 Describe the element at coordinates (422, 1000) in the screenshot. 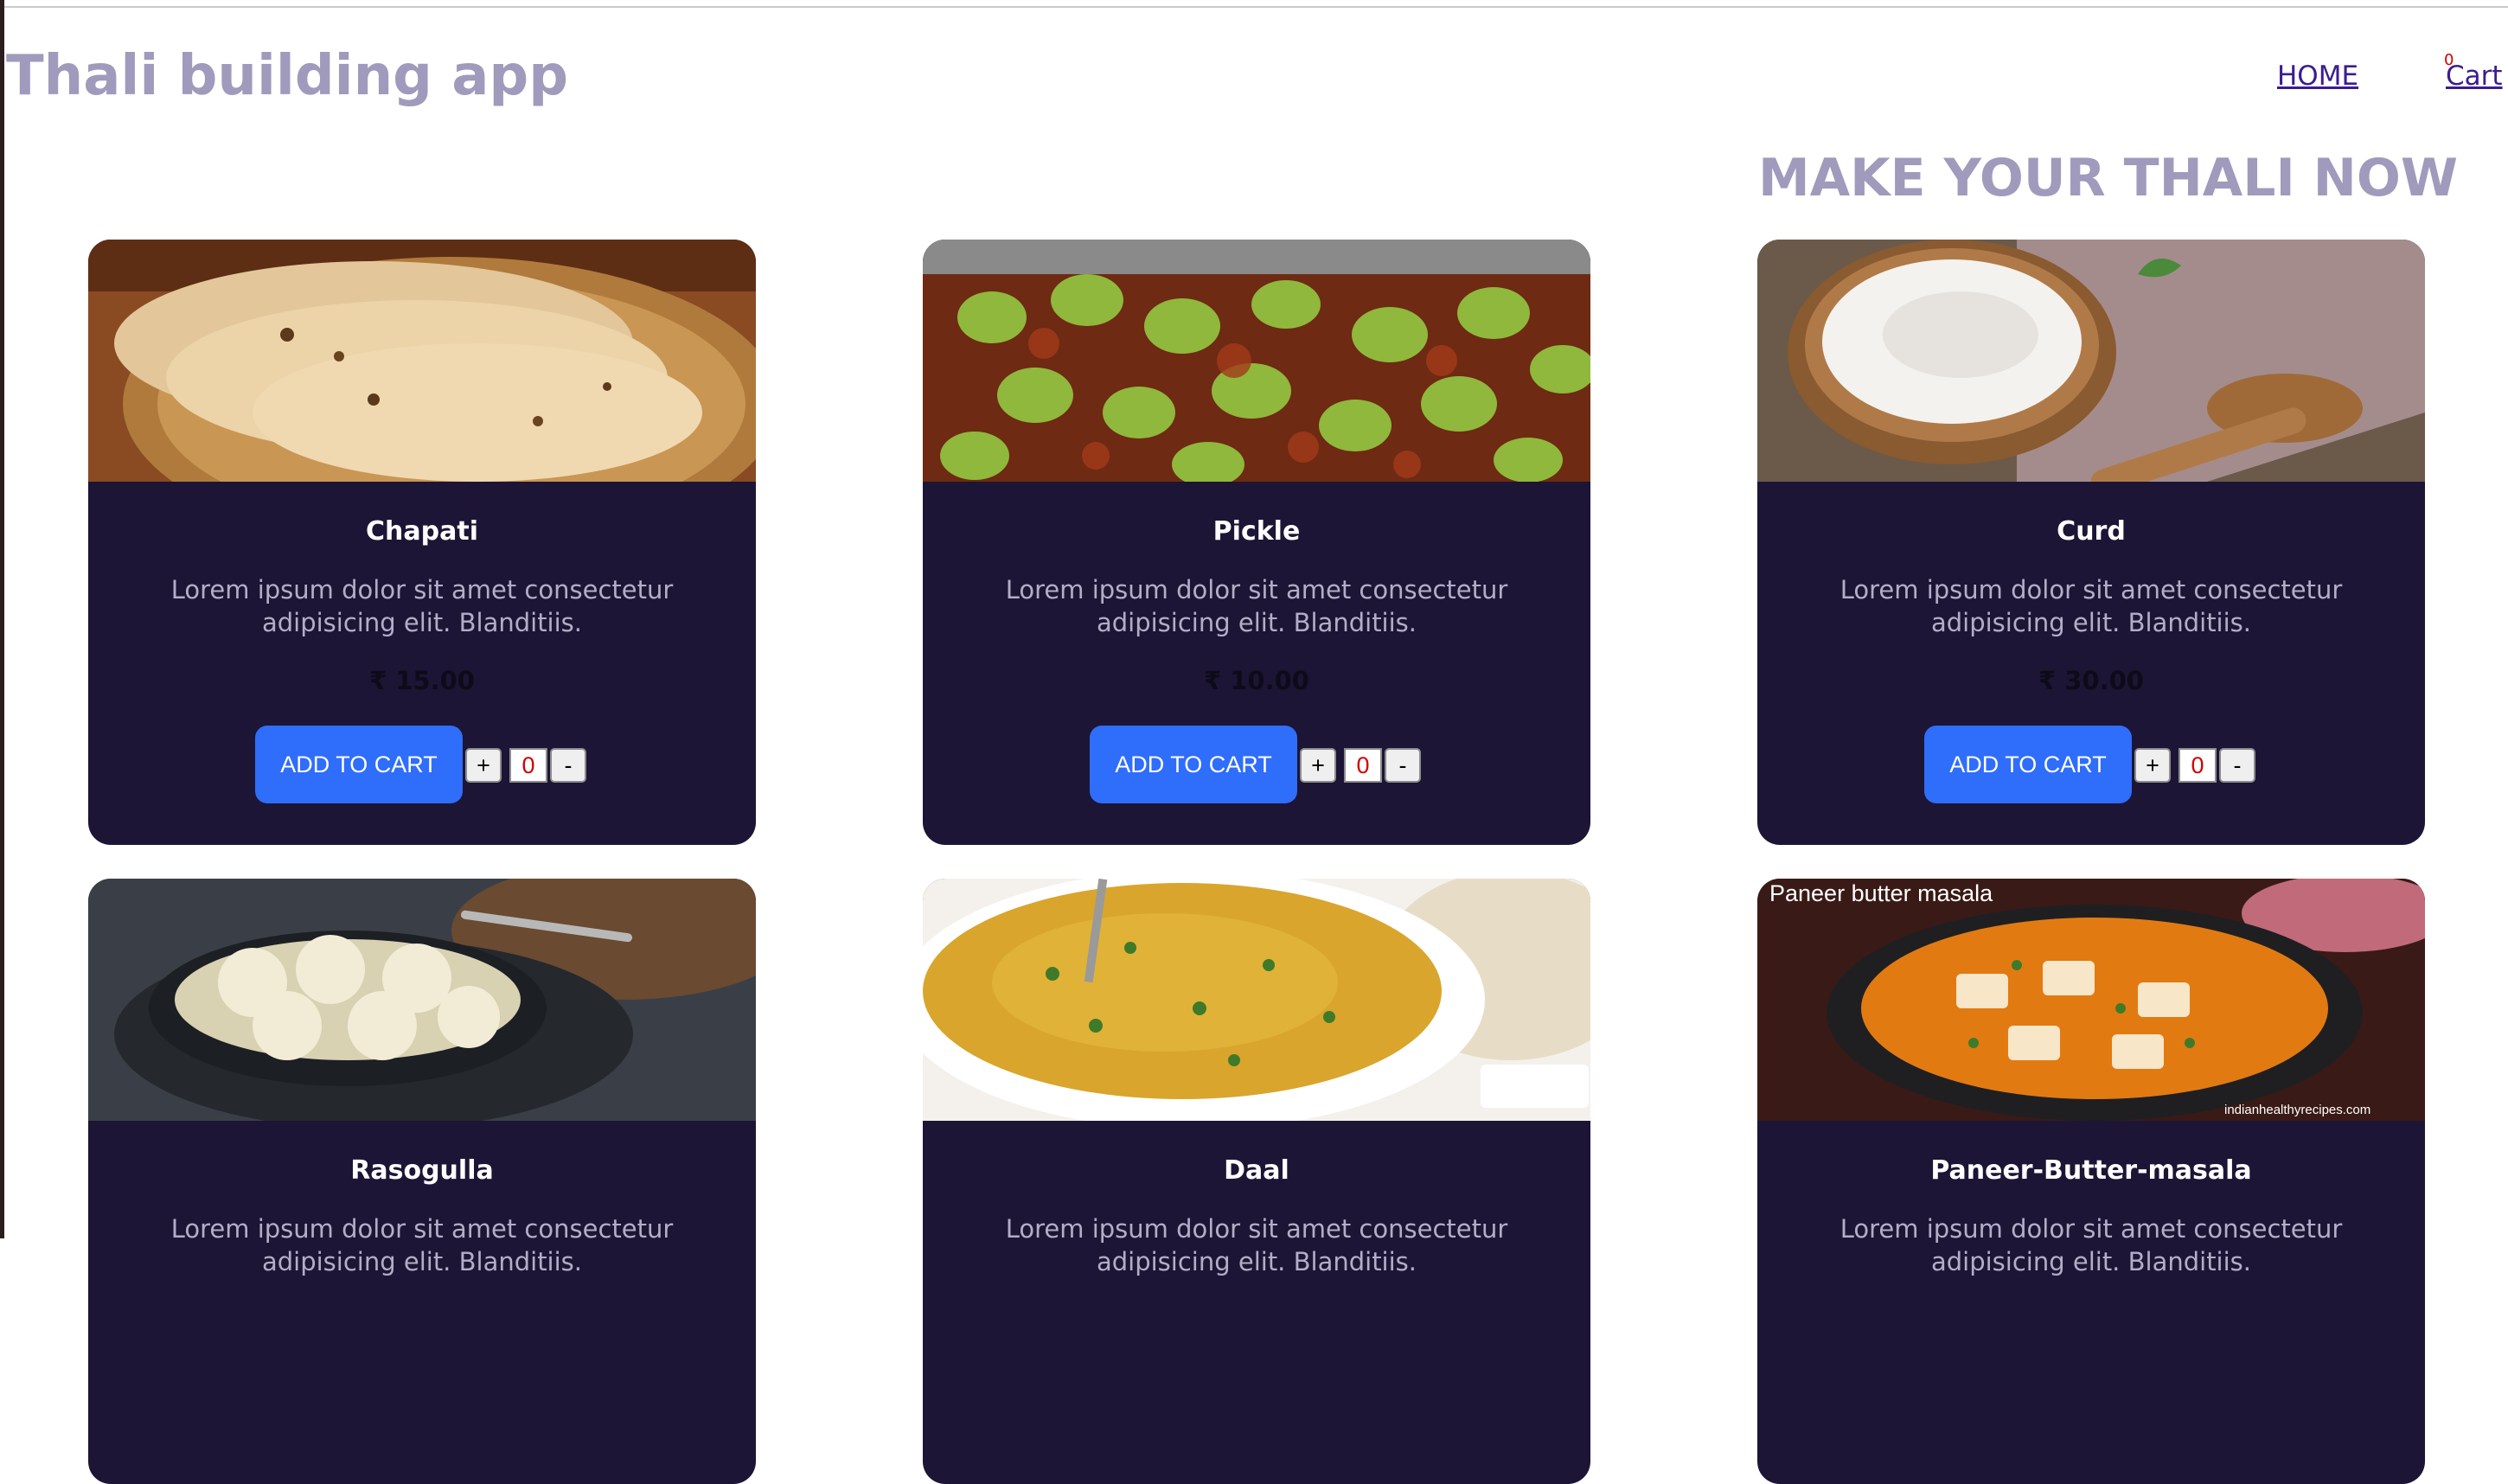

I see `rasogulla-photo` at that location.